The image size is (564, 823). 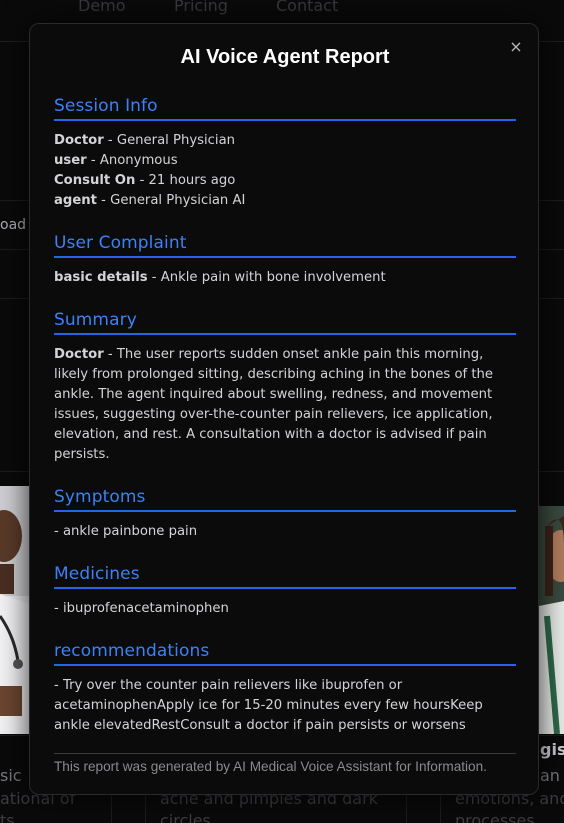 I want to click on section-medicines: Medicines - ibuprofenacetaminophen, so click(x=285, y=591).